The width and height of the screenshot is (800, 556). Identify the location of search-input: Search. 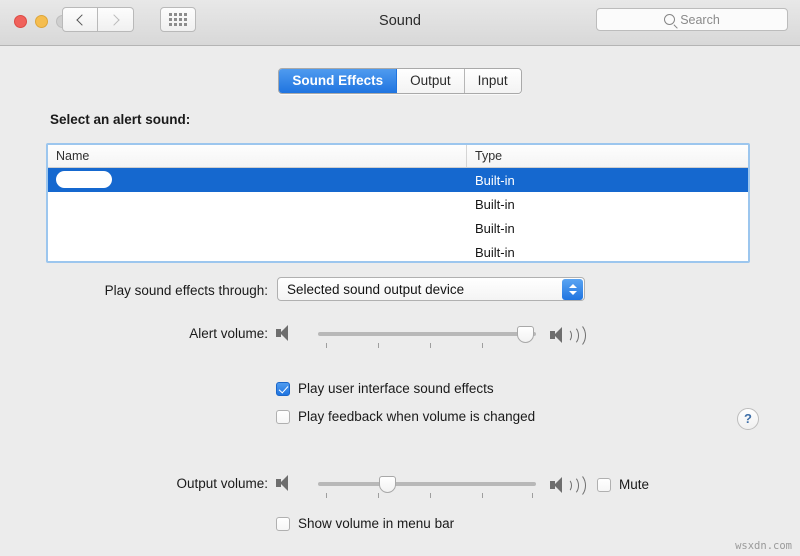
(692, 19).